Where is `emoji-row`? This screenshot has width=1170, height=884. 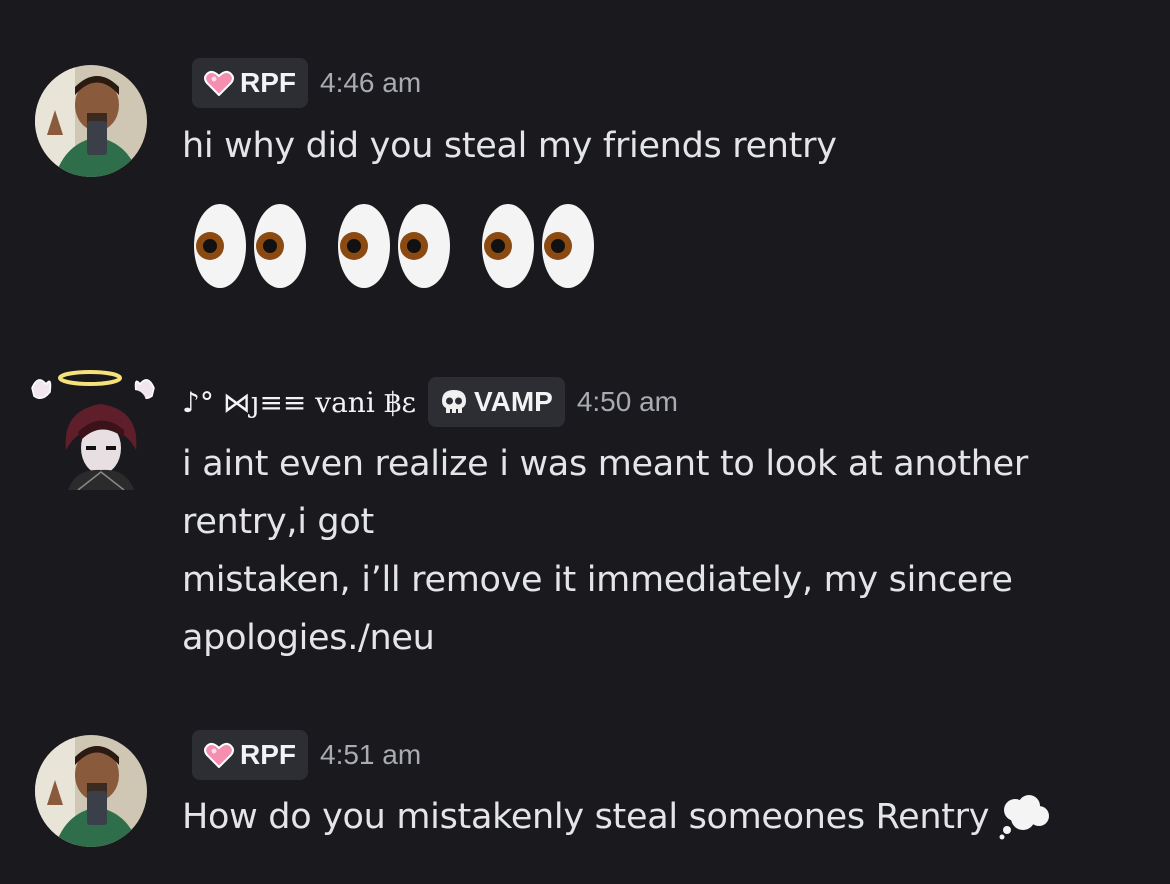
emoji-row is located at coordinates (408, 246).